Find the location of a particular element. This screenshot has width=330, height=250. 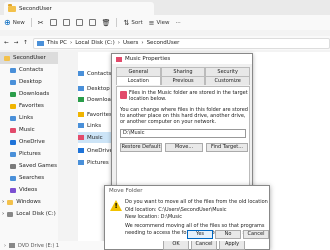

more-options-button: ··· is located at coordinates (178, 23).